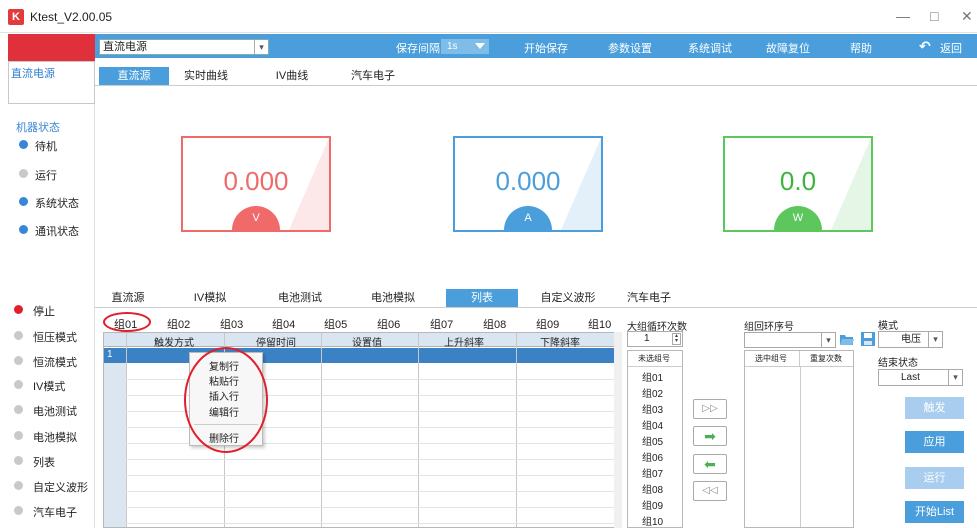 This screenshot has width=977, height=528. Describe the element at coordinates (547, 324) in the screenshot. I see `group-tab-09: 组09` at that location.